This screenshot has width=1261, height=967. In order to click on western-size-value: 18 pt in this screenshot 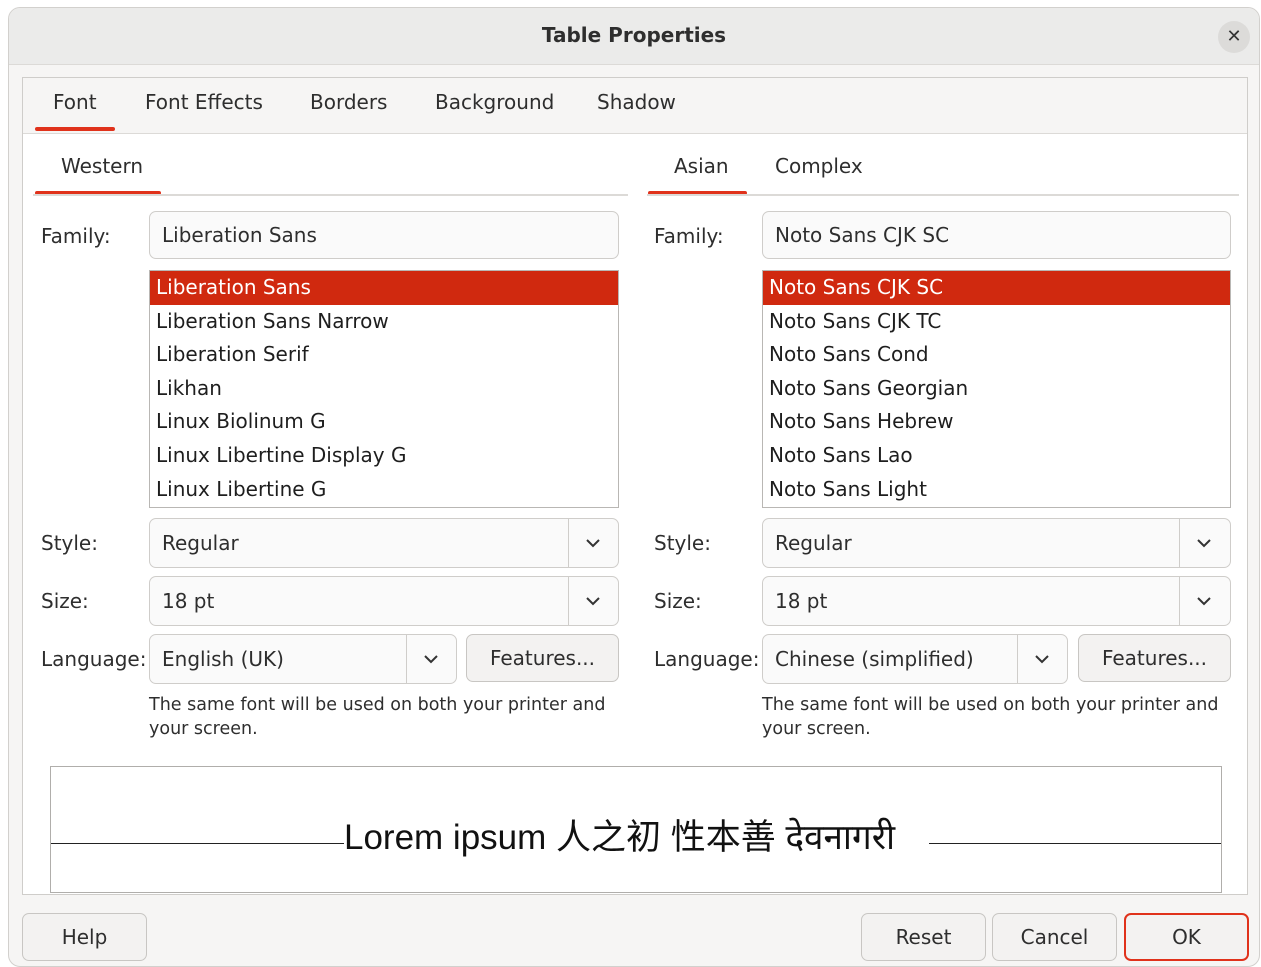, I will do `click(188, 601)`.